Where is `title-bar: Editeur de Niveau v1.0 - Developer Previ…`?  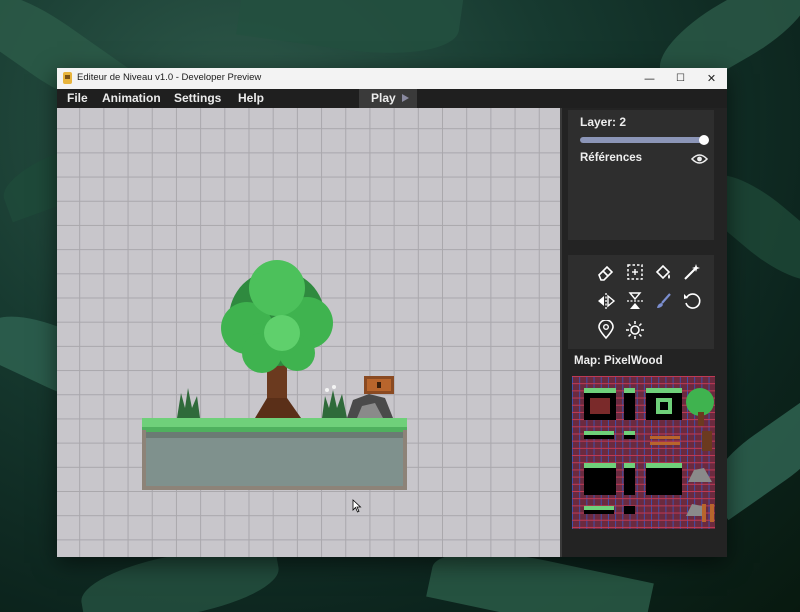 title-bar: Editeur de Niveau v1.0 - Developer Previ… is located at coordinates (392, 78).